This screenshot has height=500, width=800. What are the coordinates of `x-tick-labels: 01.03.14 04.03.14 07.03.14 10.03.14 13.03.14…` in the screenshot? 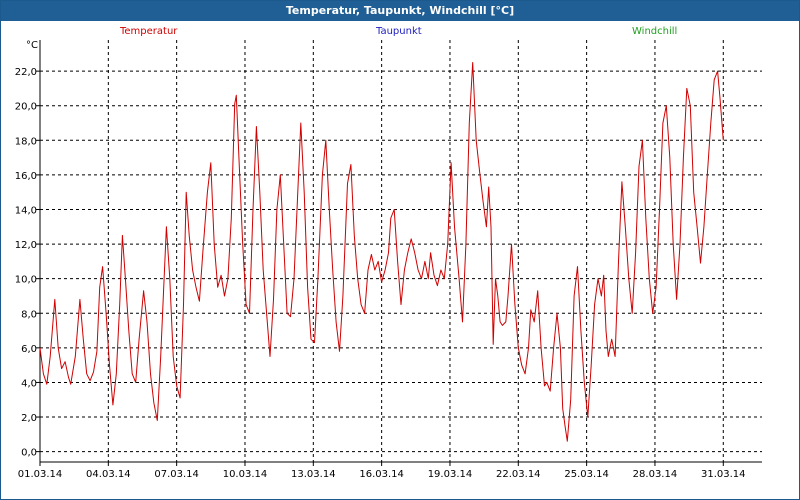 It's located at (382, 474).